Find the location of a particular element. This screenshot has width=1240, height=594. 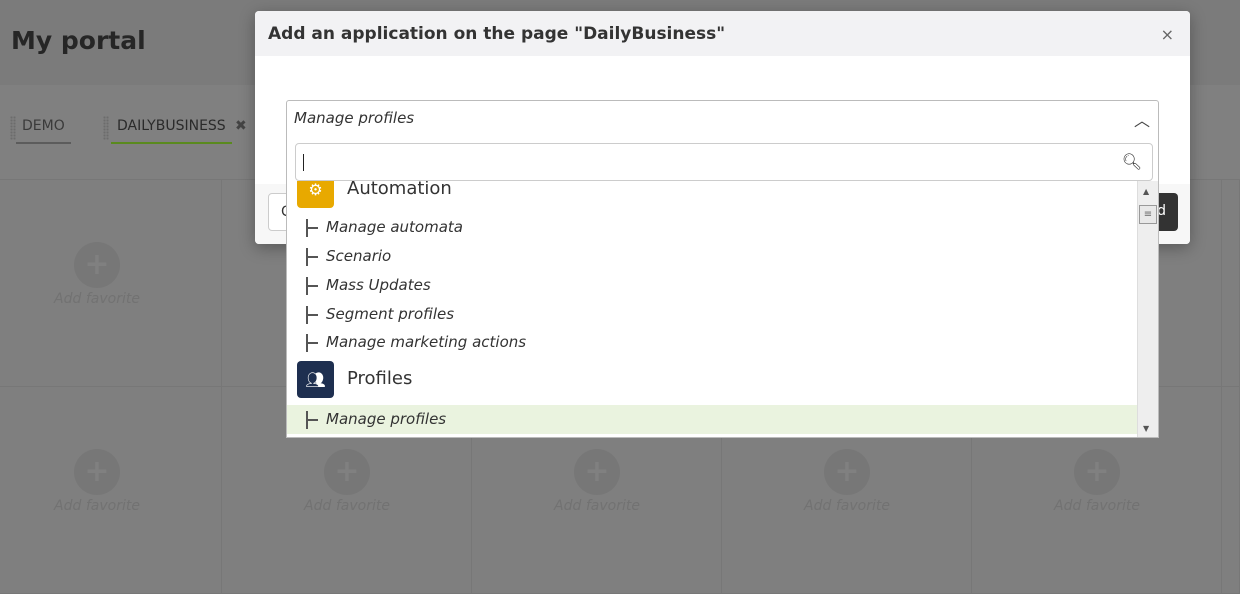

application-select: Manage profiles ︿ is located at coordinates (722, 118).